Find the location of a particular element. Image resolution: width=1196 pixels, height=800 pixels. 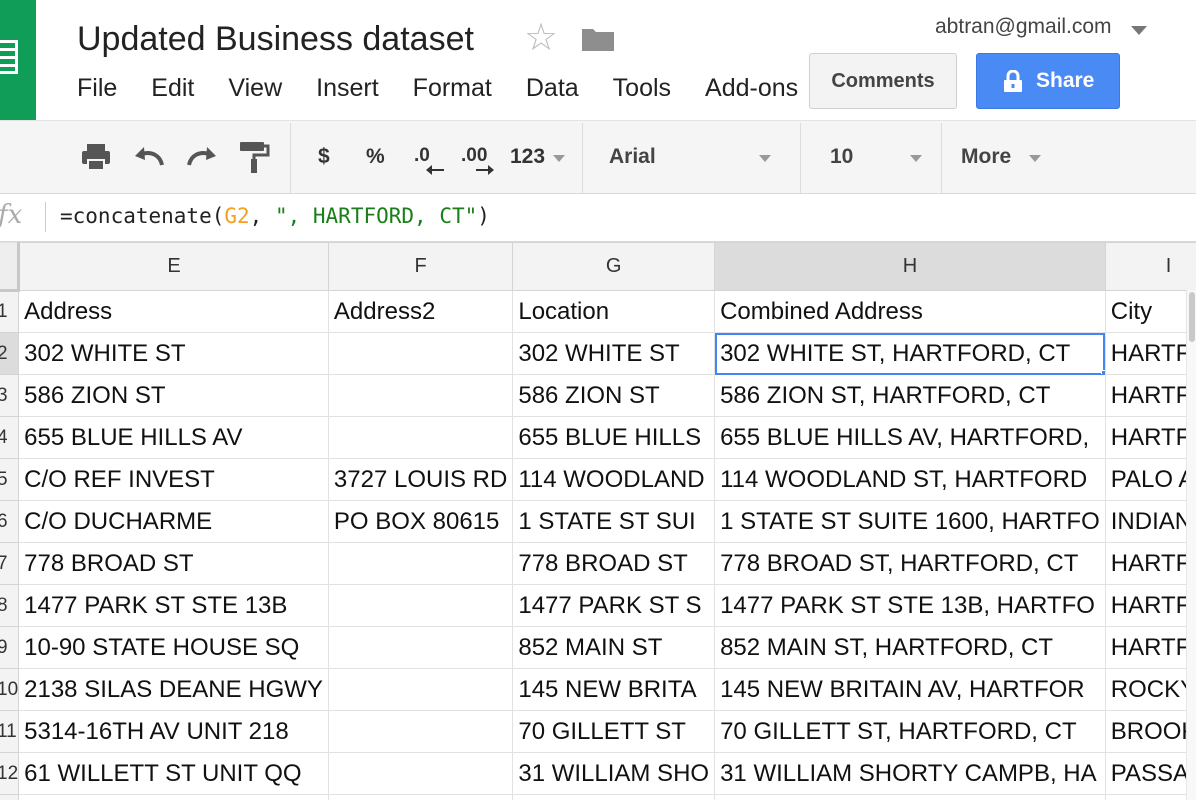

select-all-corner is located at coordinates (10, 267).